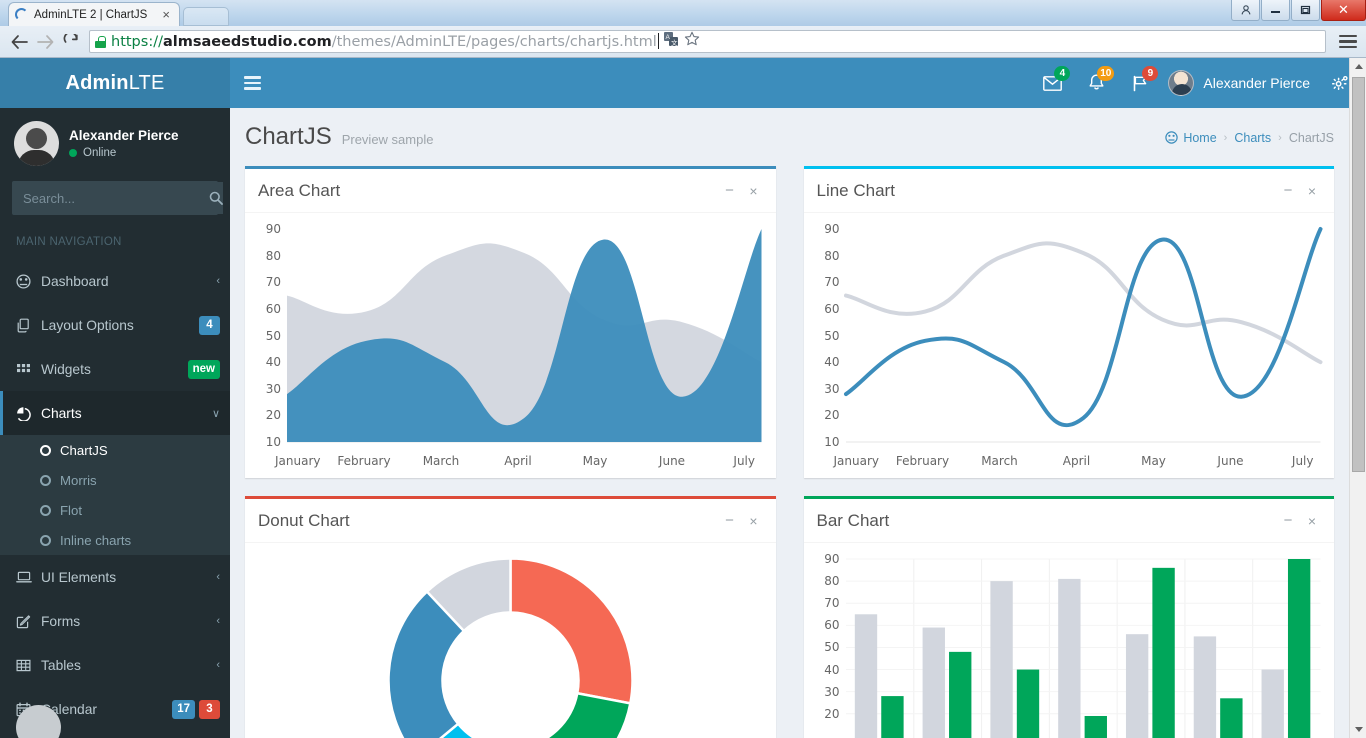 This screenshot has width=1366, height=738. Describe the element at coordinates (78, 480) in the screenshot. I see `sidebar-subitem-label: Morris` at that location.